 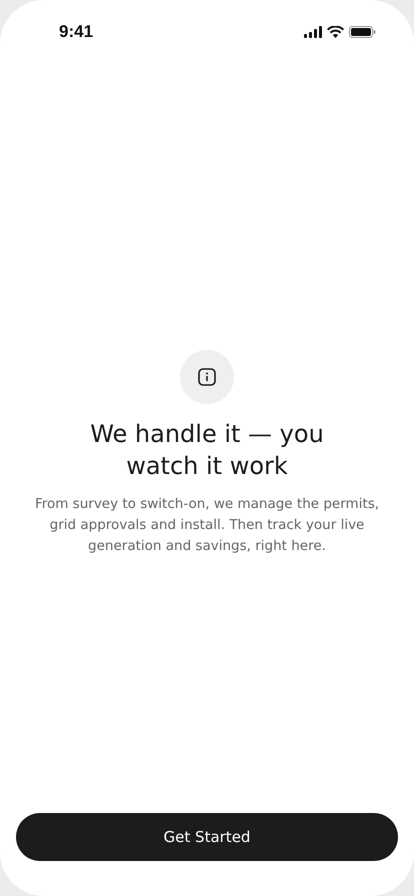 What do you see at coordinates (207, 377) in the screenshot?
I see `info-icon` at bounding box center [207, 377].